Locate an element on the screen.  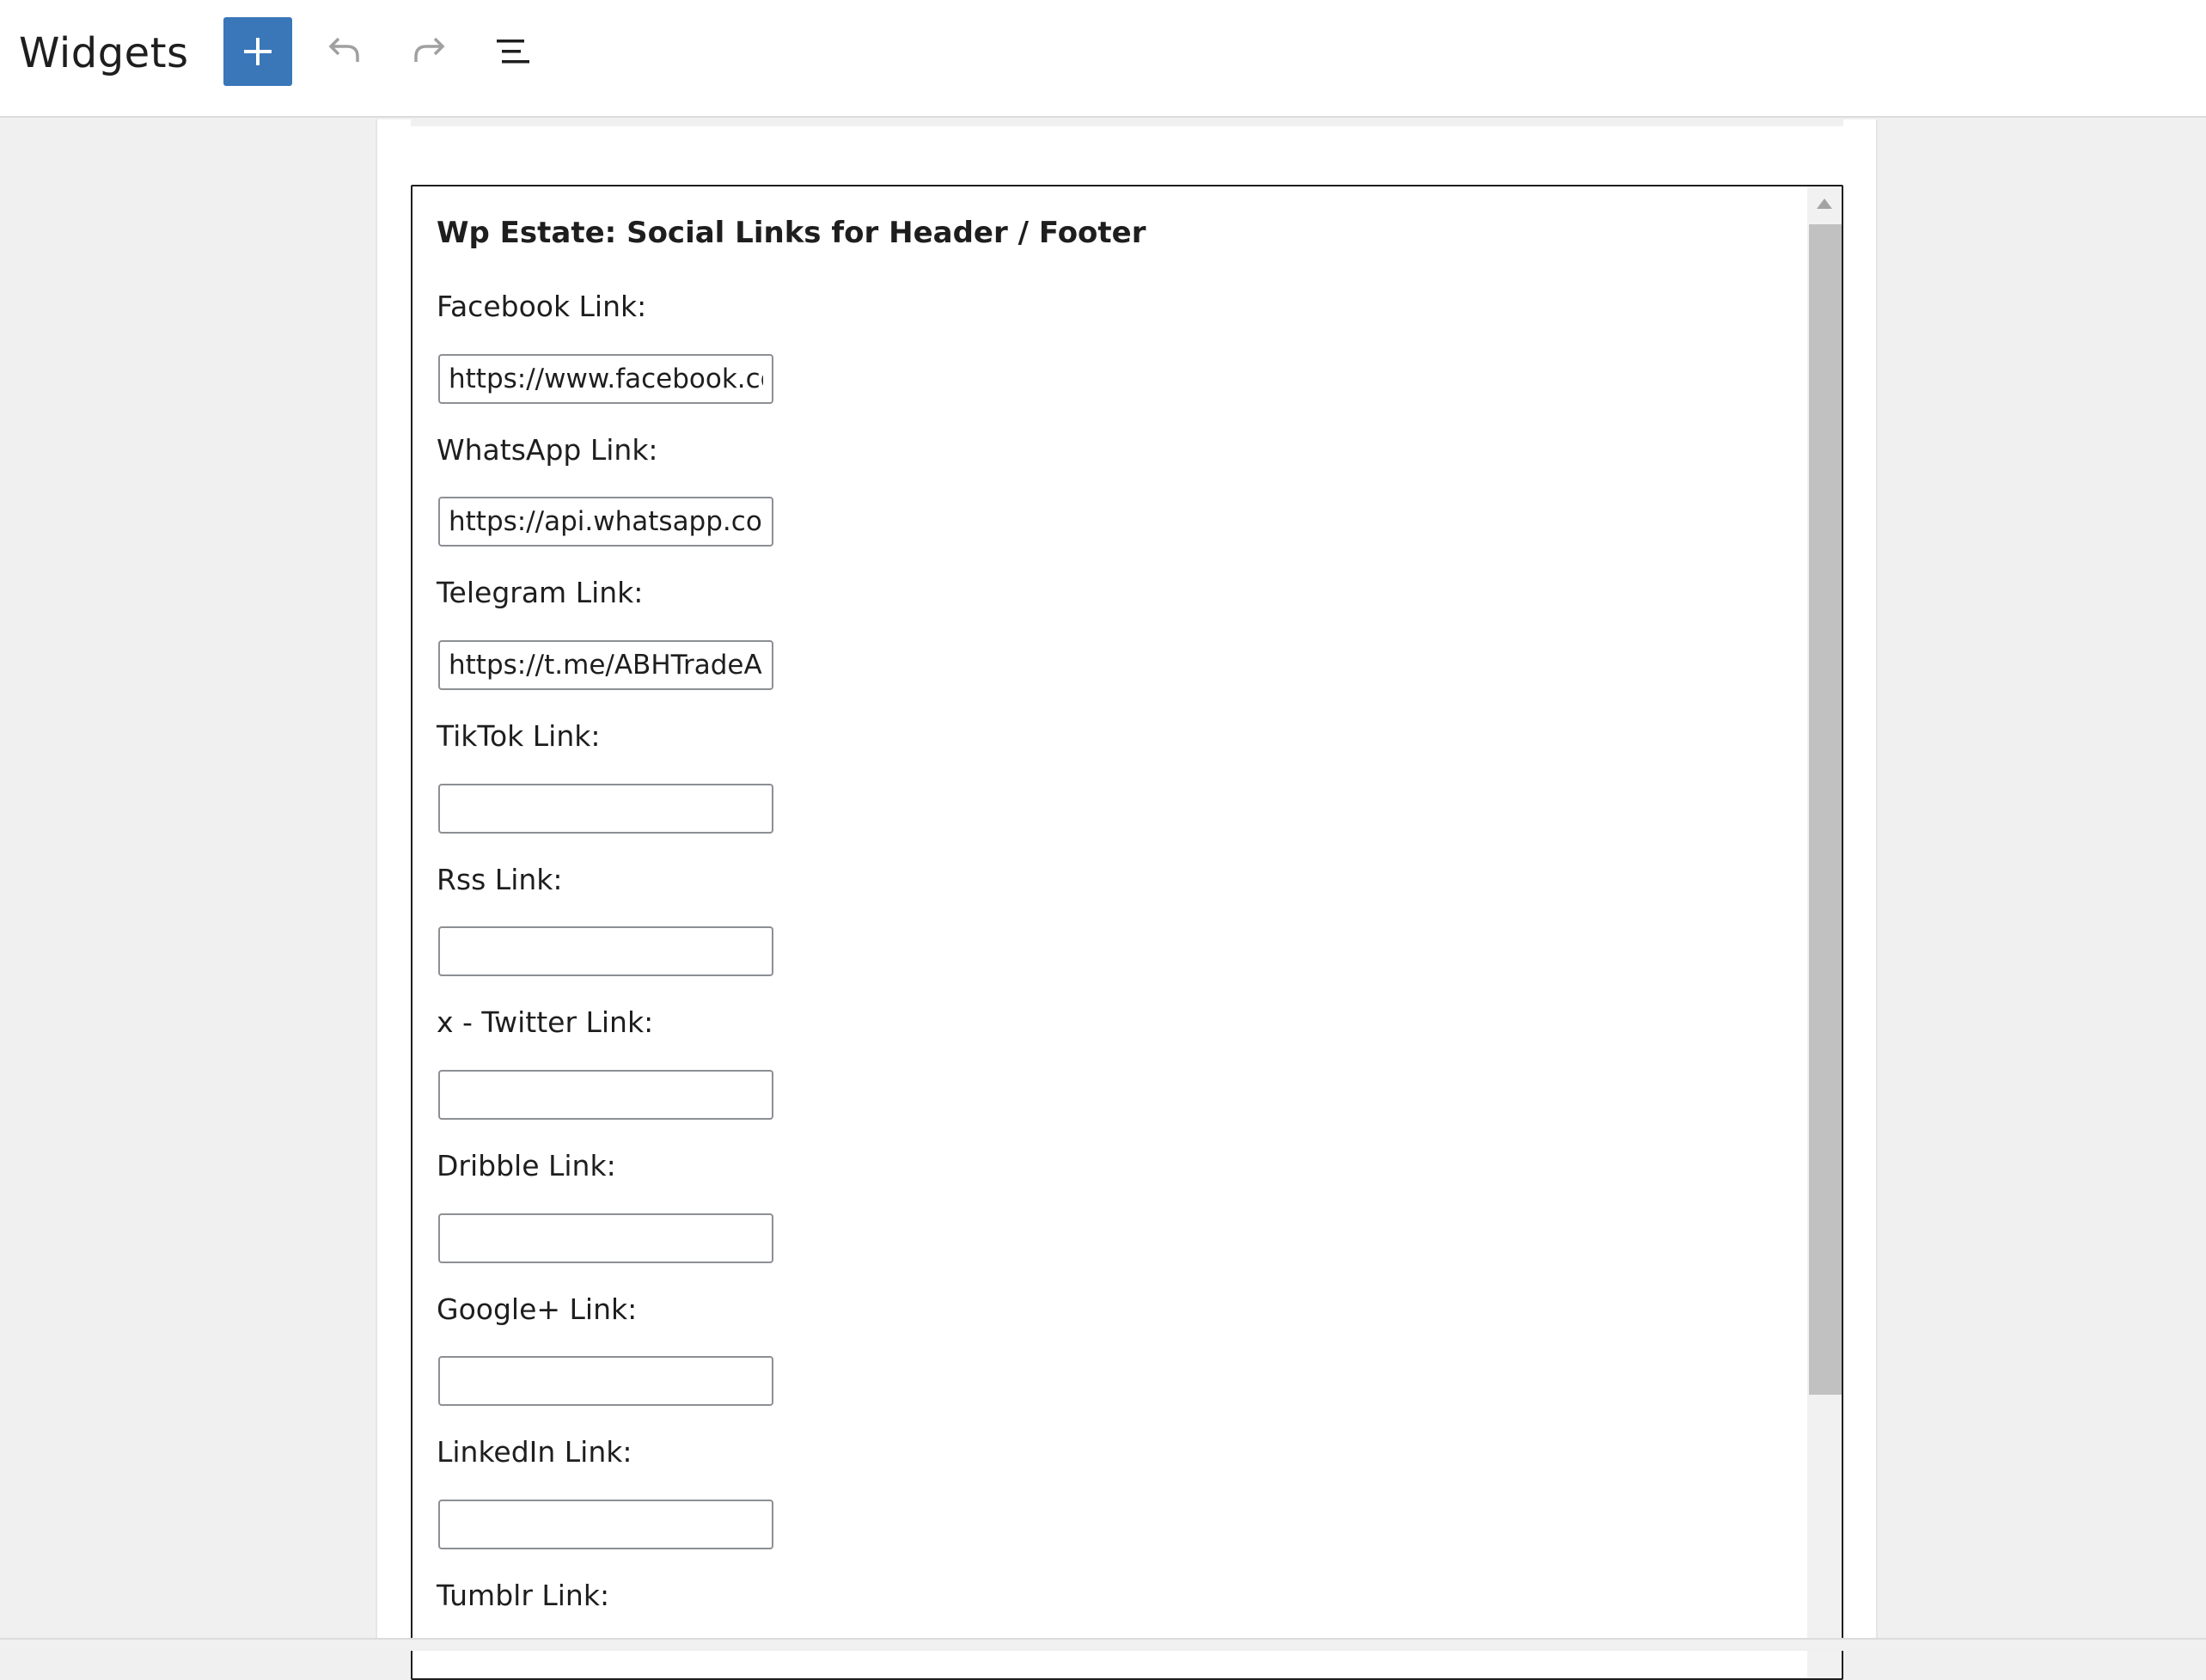
linkedin-link-label: LinkedIn Link: is located at coordinates (534, 1452).